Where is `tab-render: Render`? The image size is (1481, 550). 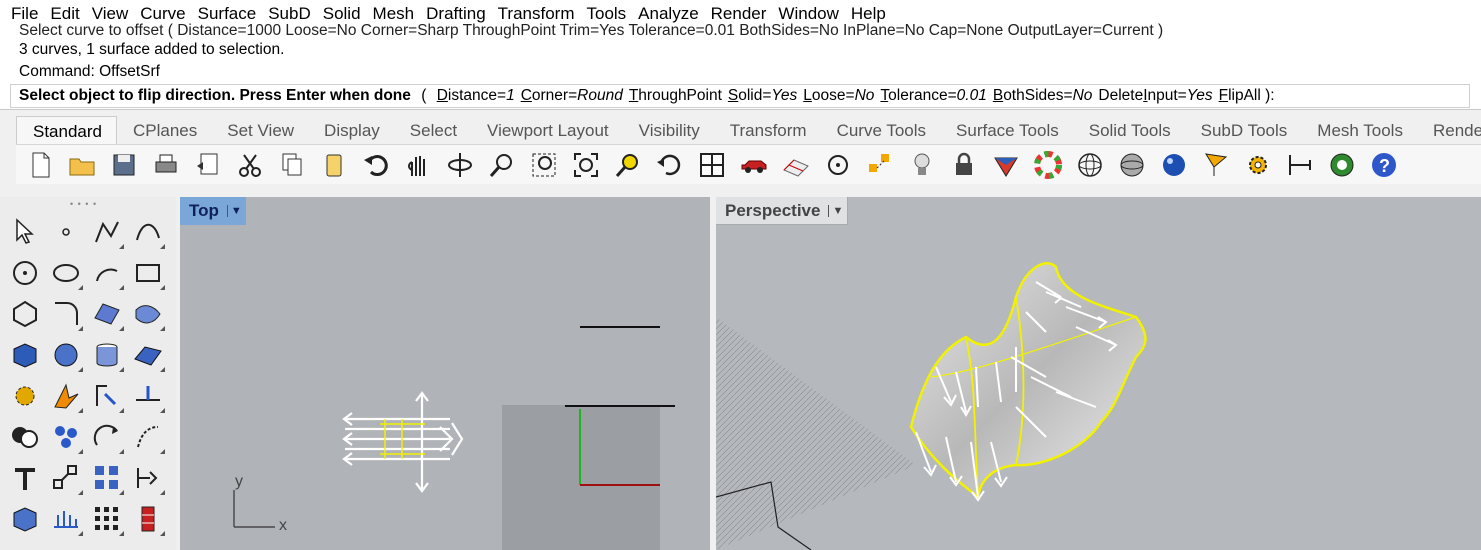
tab-render: Render is located at coordinates (1449, 130).